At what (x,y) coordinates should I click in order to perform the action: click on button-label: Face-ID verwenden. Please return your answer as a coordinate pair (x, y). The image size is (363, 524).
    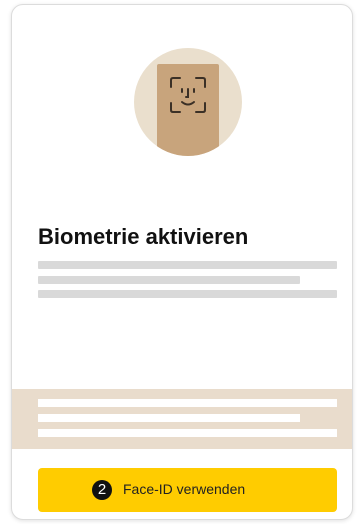
    Looking at the image, I should click on (184, 489).